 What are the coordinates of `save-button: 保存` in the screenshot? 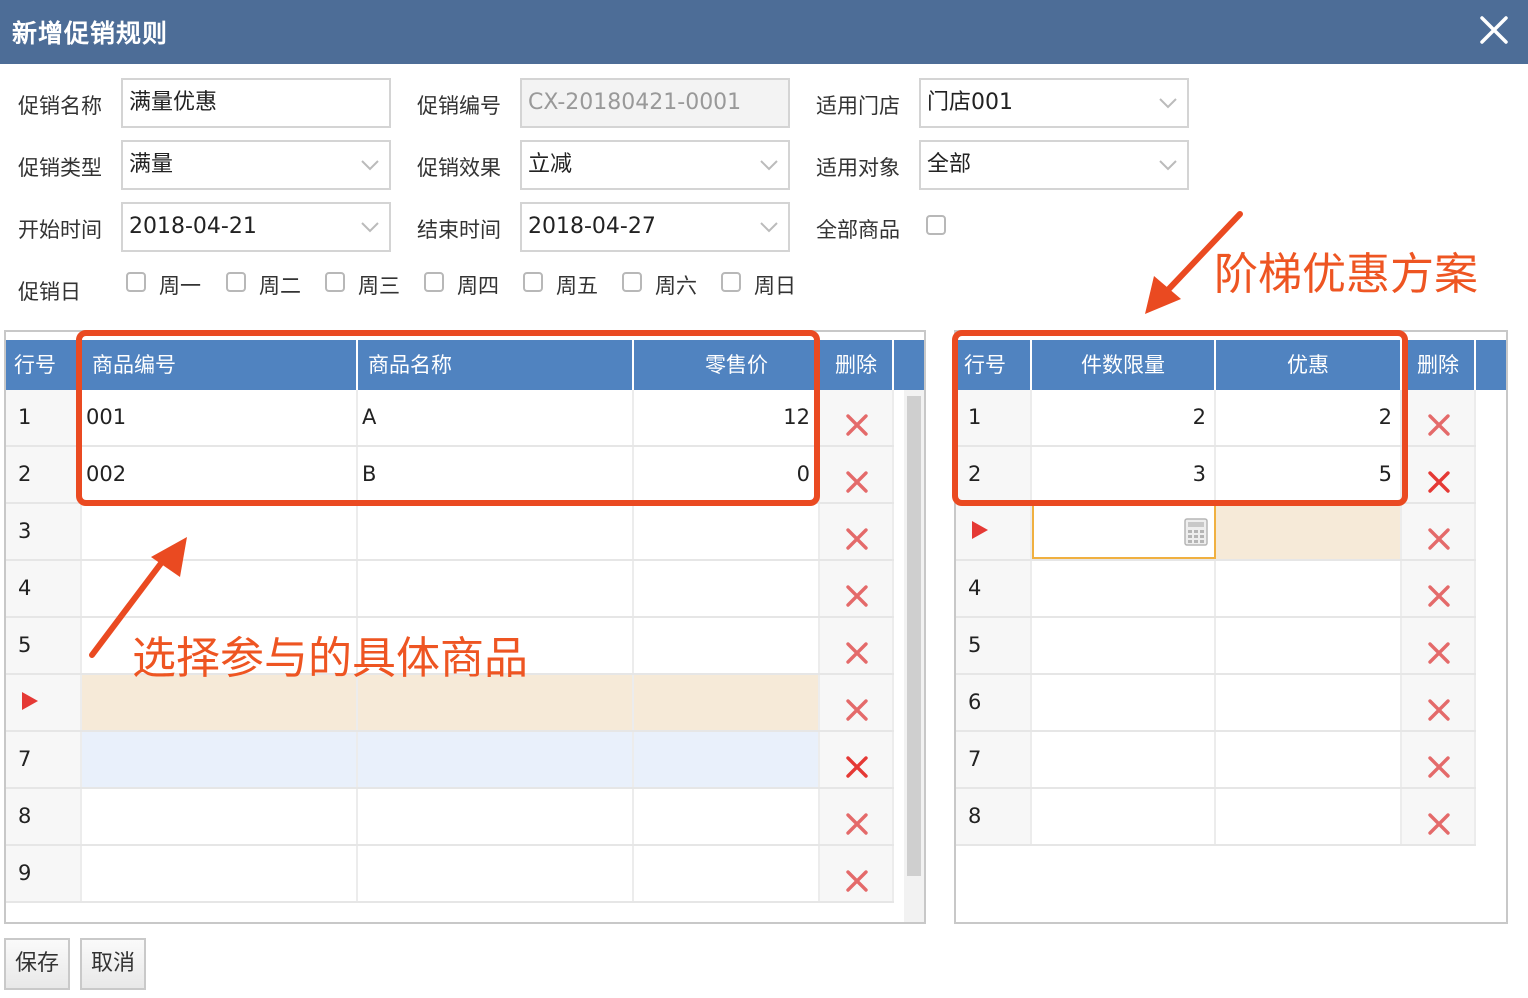 It's located at (37, 964).